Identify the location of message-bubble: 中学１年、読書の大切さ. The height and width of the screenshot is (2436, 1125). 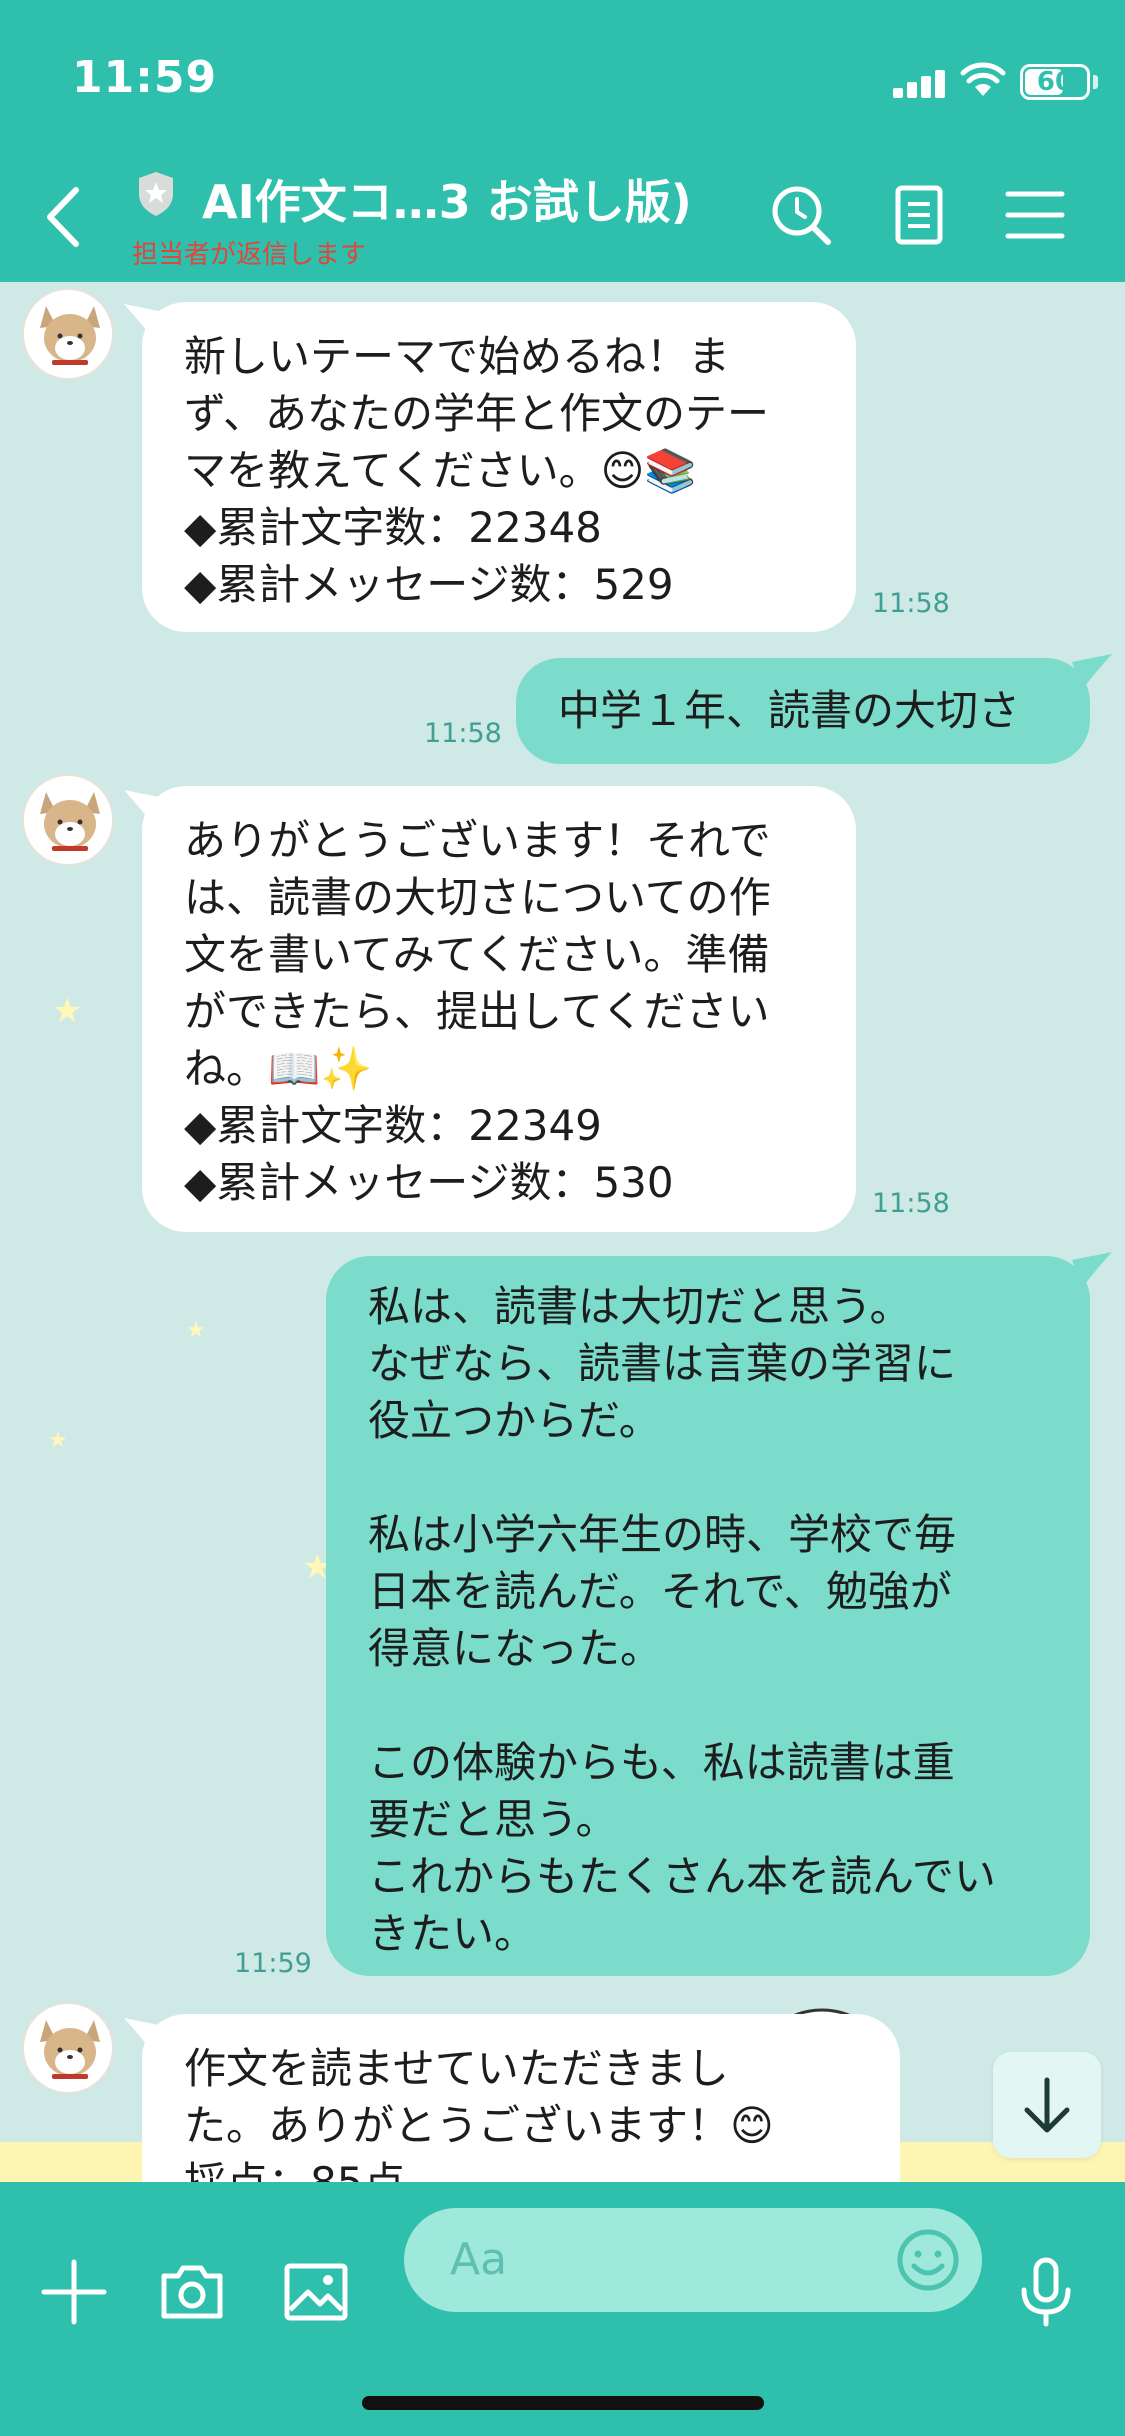
(803, 711).